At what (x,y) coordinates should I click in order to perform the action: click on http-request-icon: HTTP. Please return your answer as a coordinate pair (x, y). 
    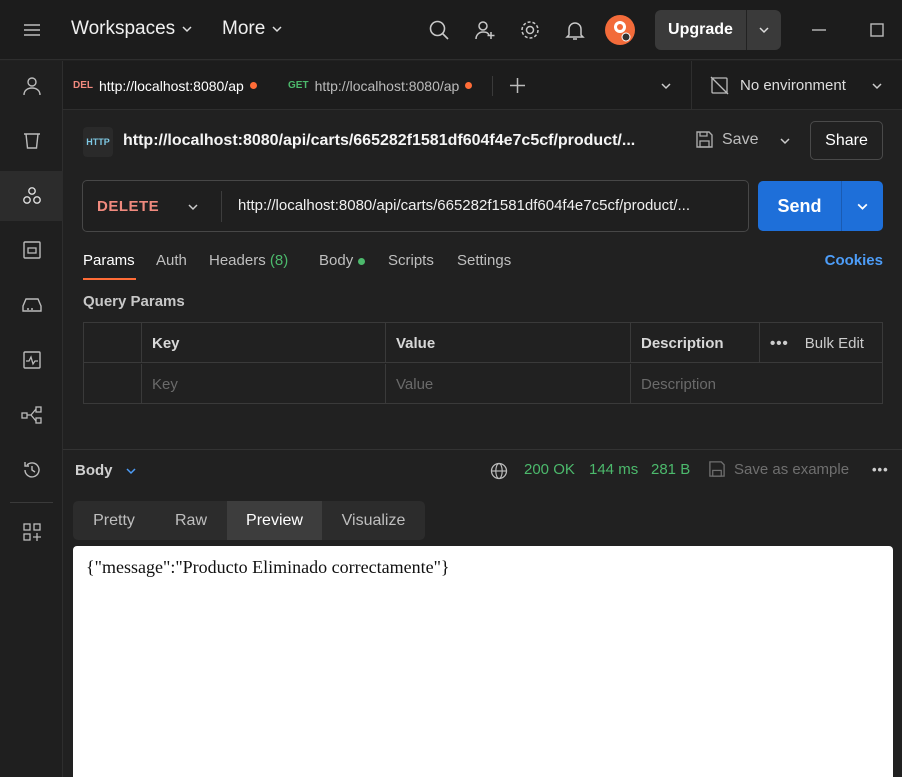
    Looking at the image, I should click on (98, 142).